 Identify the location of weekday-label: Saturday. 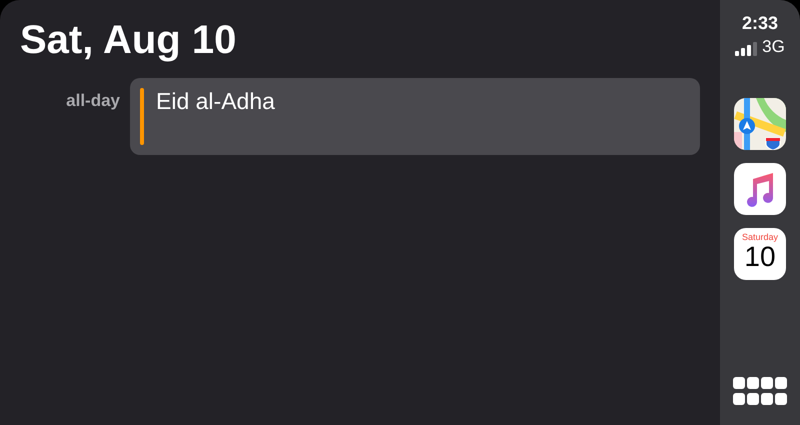
(760, 237).